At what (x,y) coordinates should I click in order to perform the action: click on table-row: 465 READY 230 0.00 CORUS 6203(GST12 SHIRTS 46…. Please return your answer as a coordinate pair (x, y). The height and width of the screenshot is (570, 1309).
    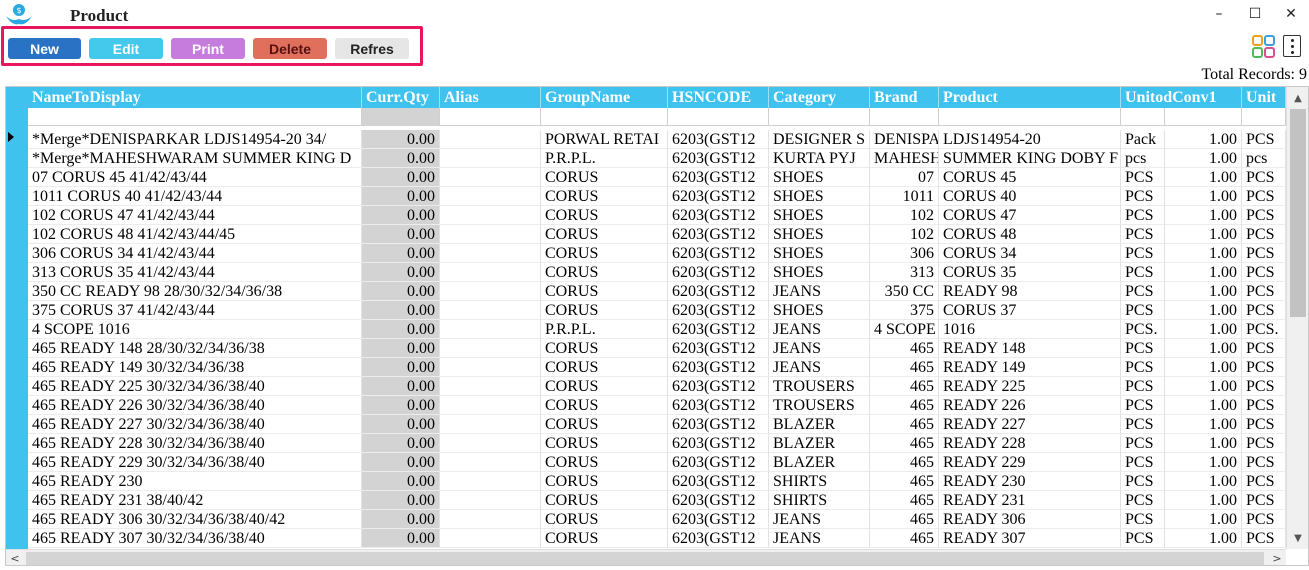
    Looking at the image, I should click on (657, 481).